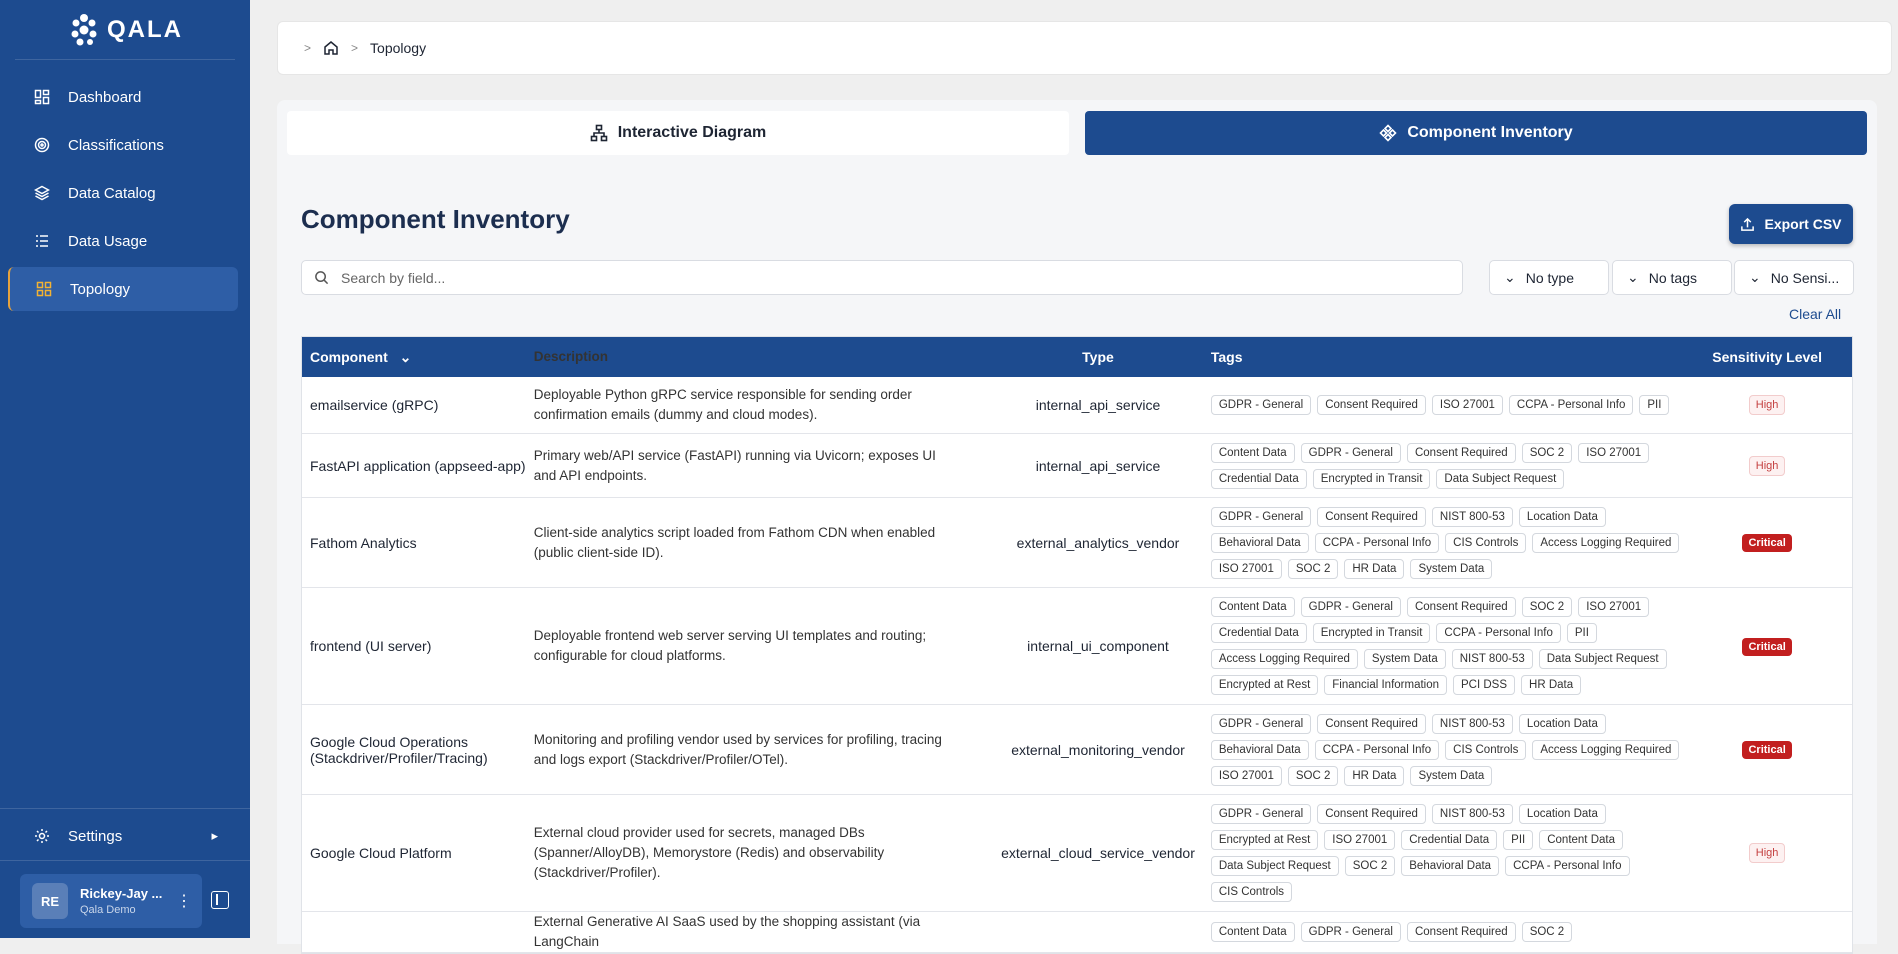 This screenshot has width=1898, height=954. Describe the element at coordinates (1672, 277) in the screenshot. I see `tags-filter: ⌄ No tags` at that location.